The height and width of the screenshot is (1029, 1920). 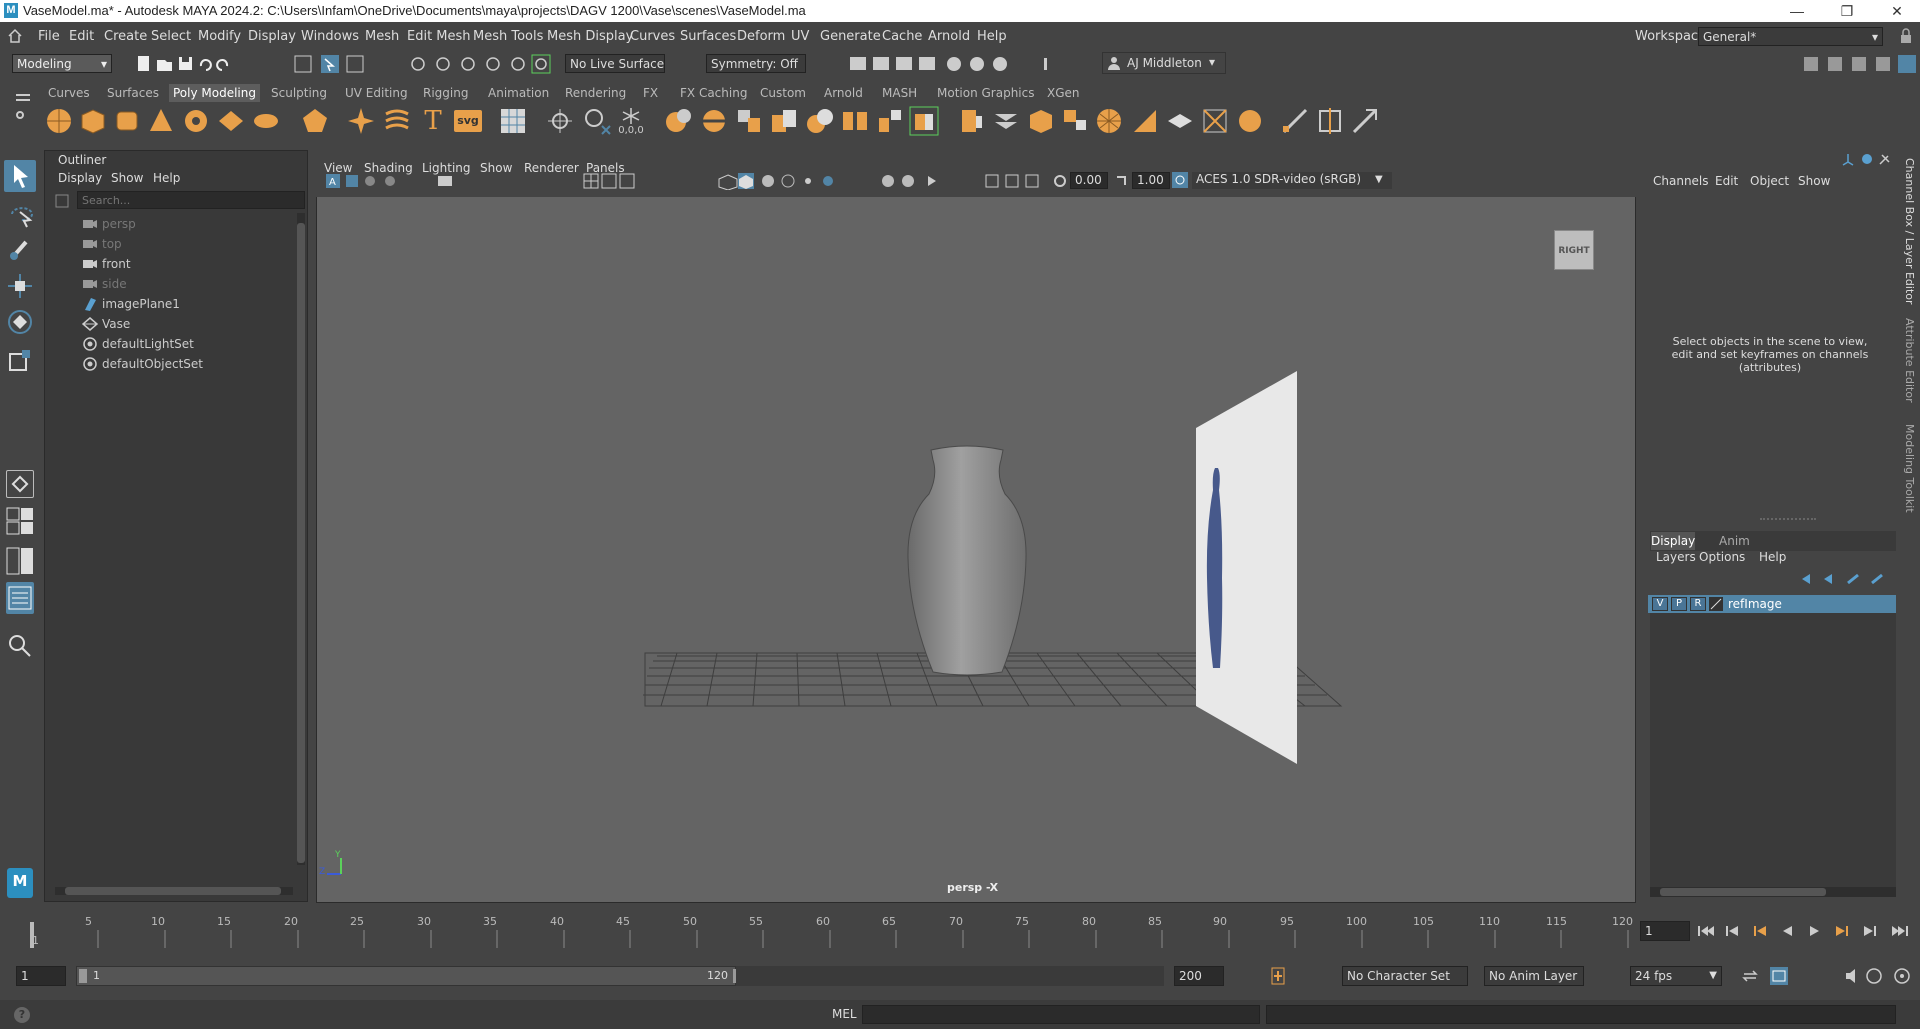 What do you see at coordinates (761, 36) in the screenshot?
I see `menu-deform: Deform` at bounding box center [761, 36].